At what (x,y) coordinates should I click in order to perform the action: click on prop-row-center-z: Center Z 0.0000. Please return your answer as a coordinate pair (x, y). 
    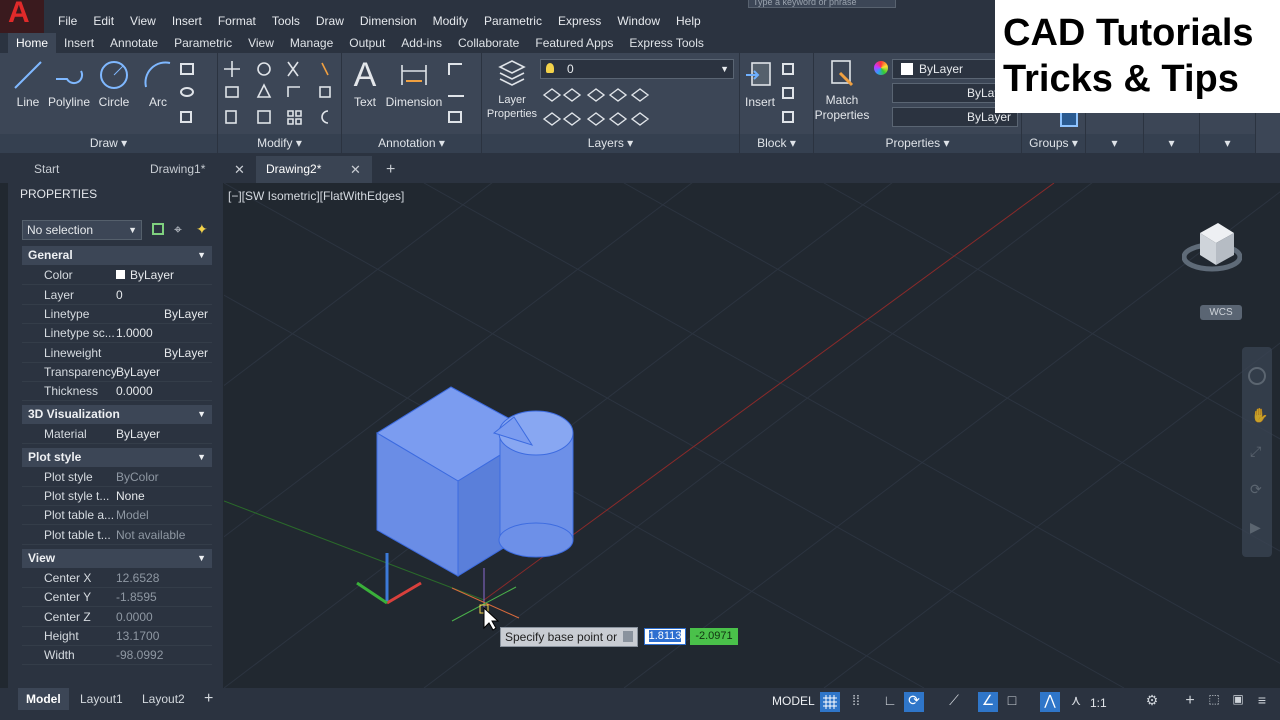
    Looking at the image, I should click on (117, 617).